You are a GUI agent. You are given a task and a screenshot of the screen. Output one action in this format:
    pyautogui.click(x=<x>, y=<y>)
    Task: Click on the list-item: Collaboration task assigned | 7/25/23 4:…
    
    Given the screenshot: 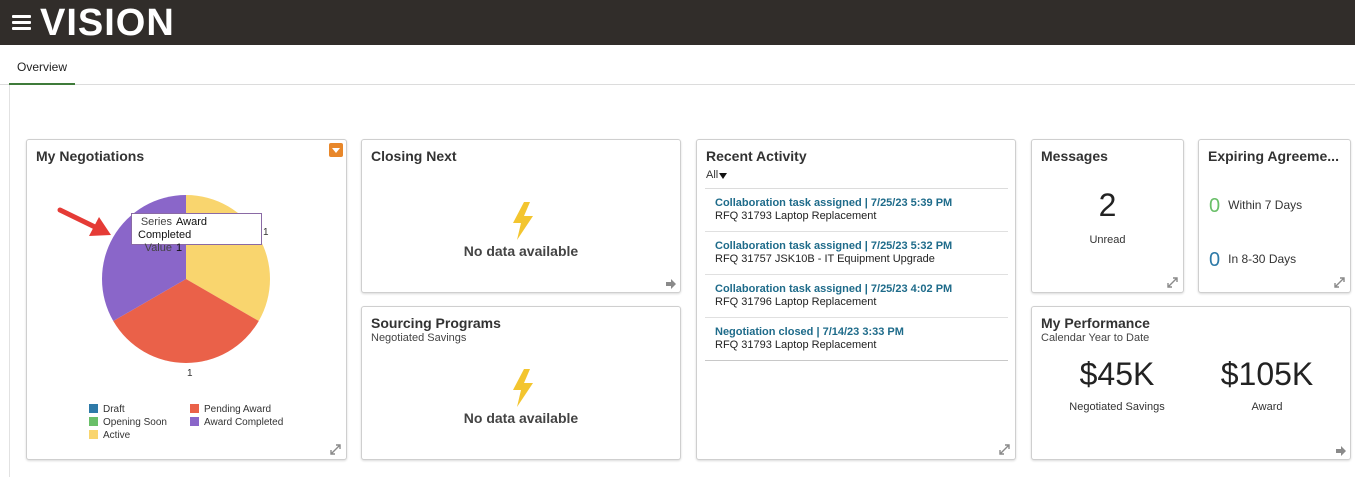 What is the action you would take?
    pyautogui.click(x=856, y=296)
    